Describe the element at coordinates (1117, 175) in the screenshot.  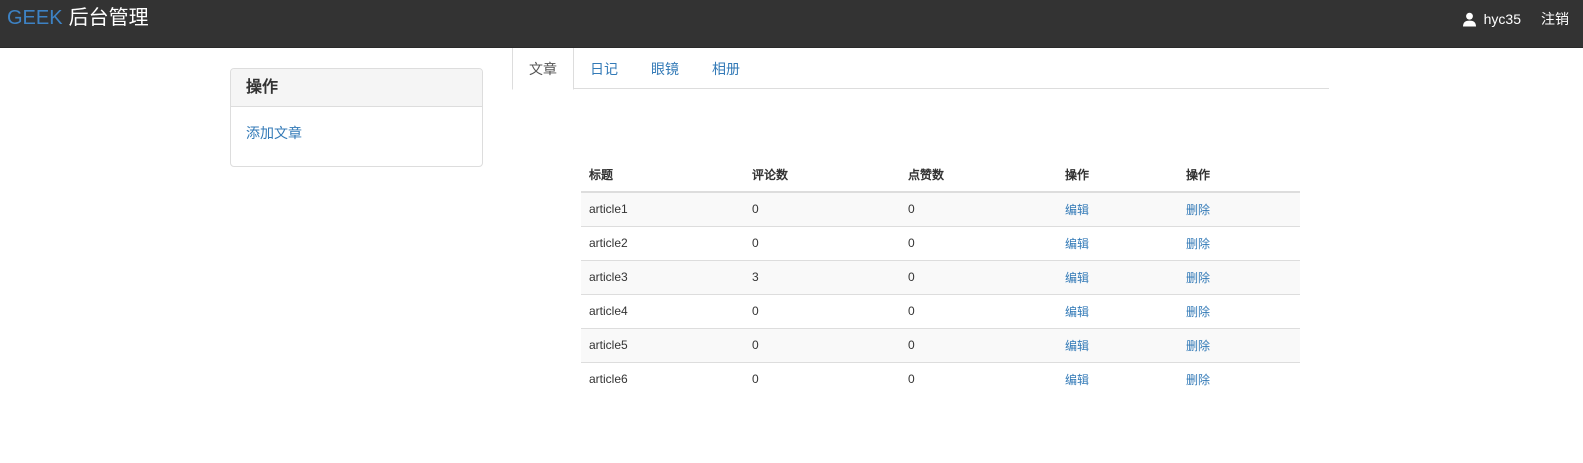
I see `header-edit-action: 操作` at that location.